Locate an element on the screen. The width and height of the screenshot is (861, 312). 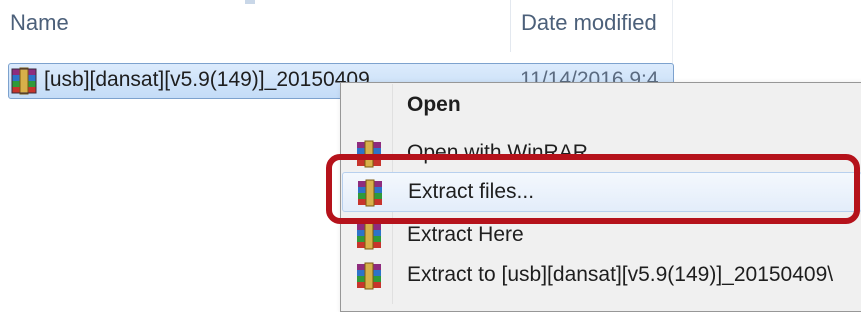
details-header: Name Date modified is located at coordinates (336, 26).